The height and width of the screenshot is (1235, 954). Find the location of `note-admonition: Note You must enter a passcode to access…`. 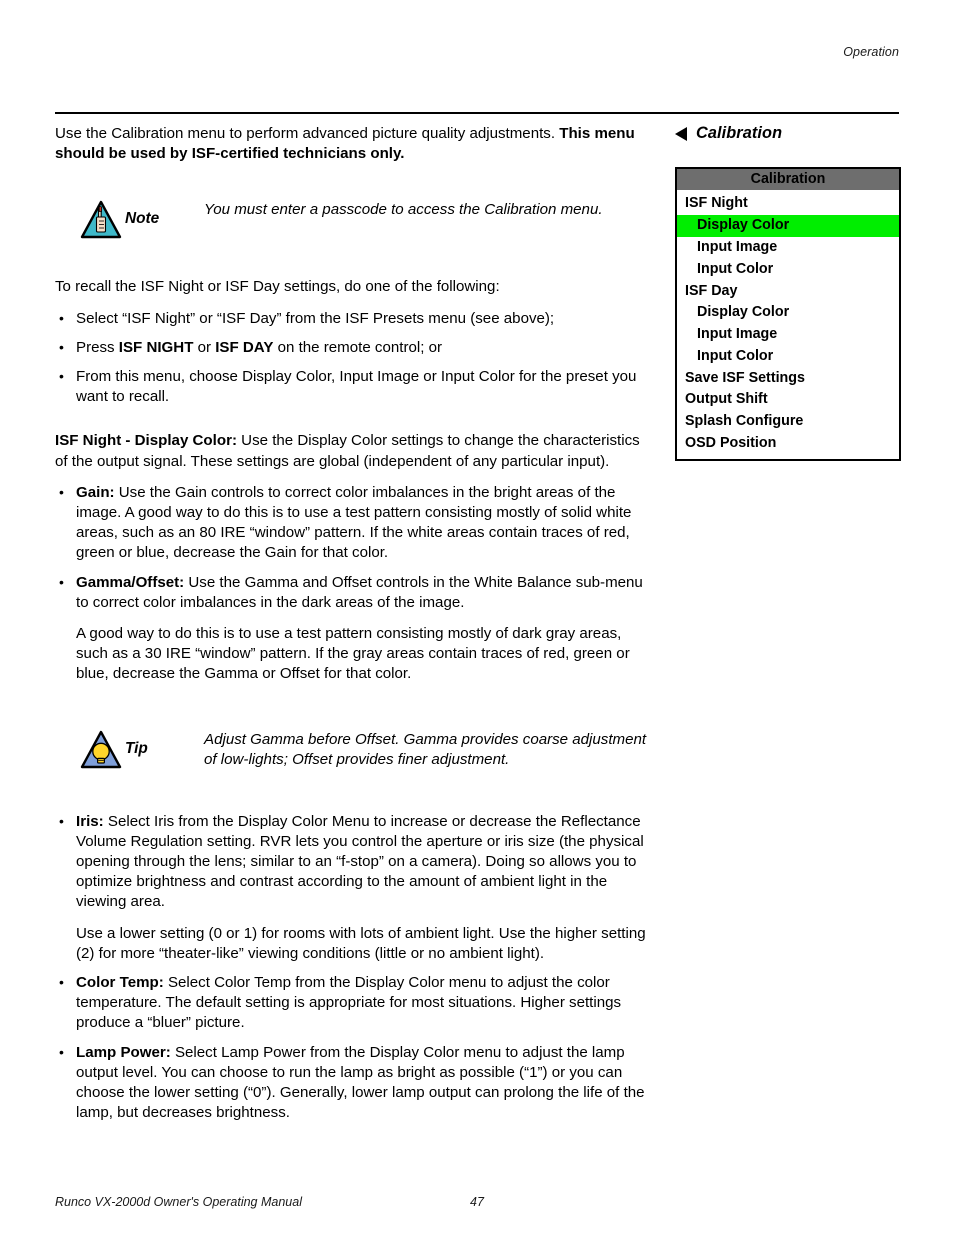

note-admonition: Note You must enter a passcode to access… is located at coordinates (353, 223).